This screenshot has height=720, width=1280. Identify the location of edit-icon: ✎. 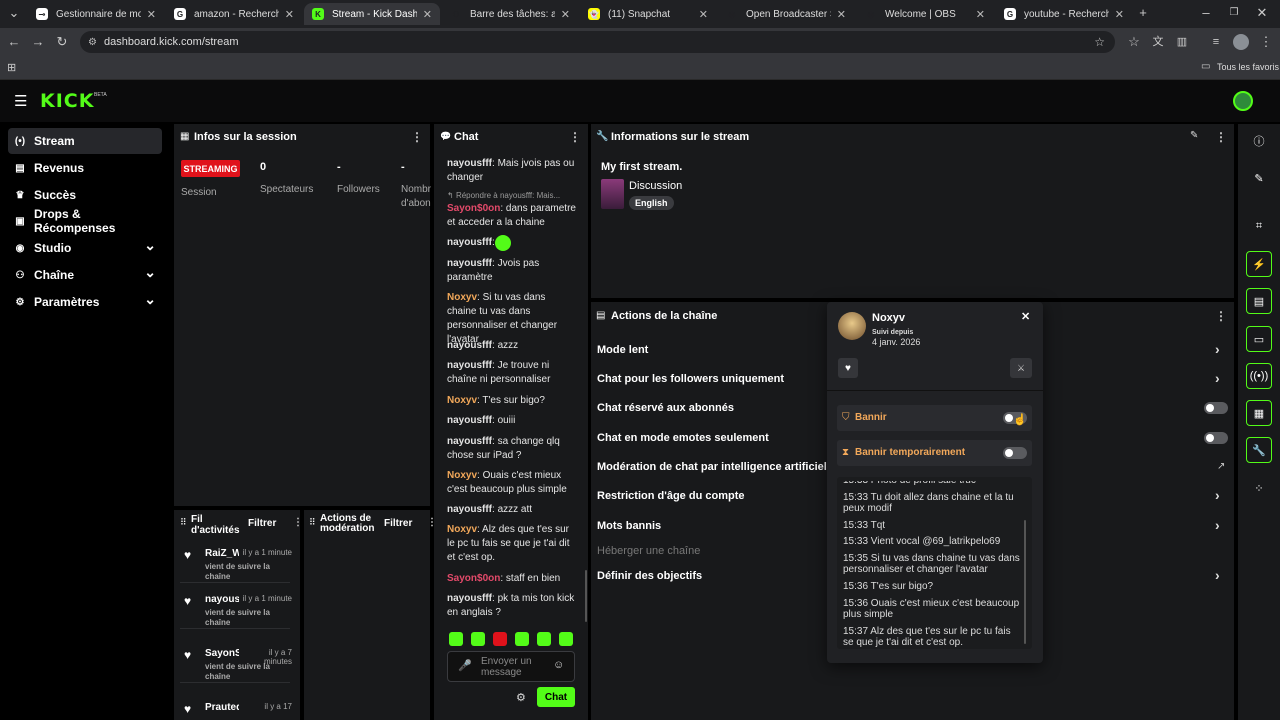
(1194, 135).